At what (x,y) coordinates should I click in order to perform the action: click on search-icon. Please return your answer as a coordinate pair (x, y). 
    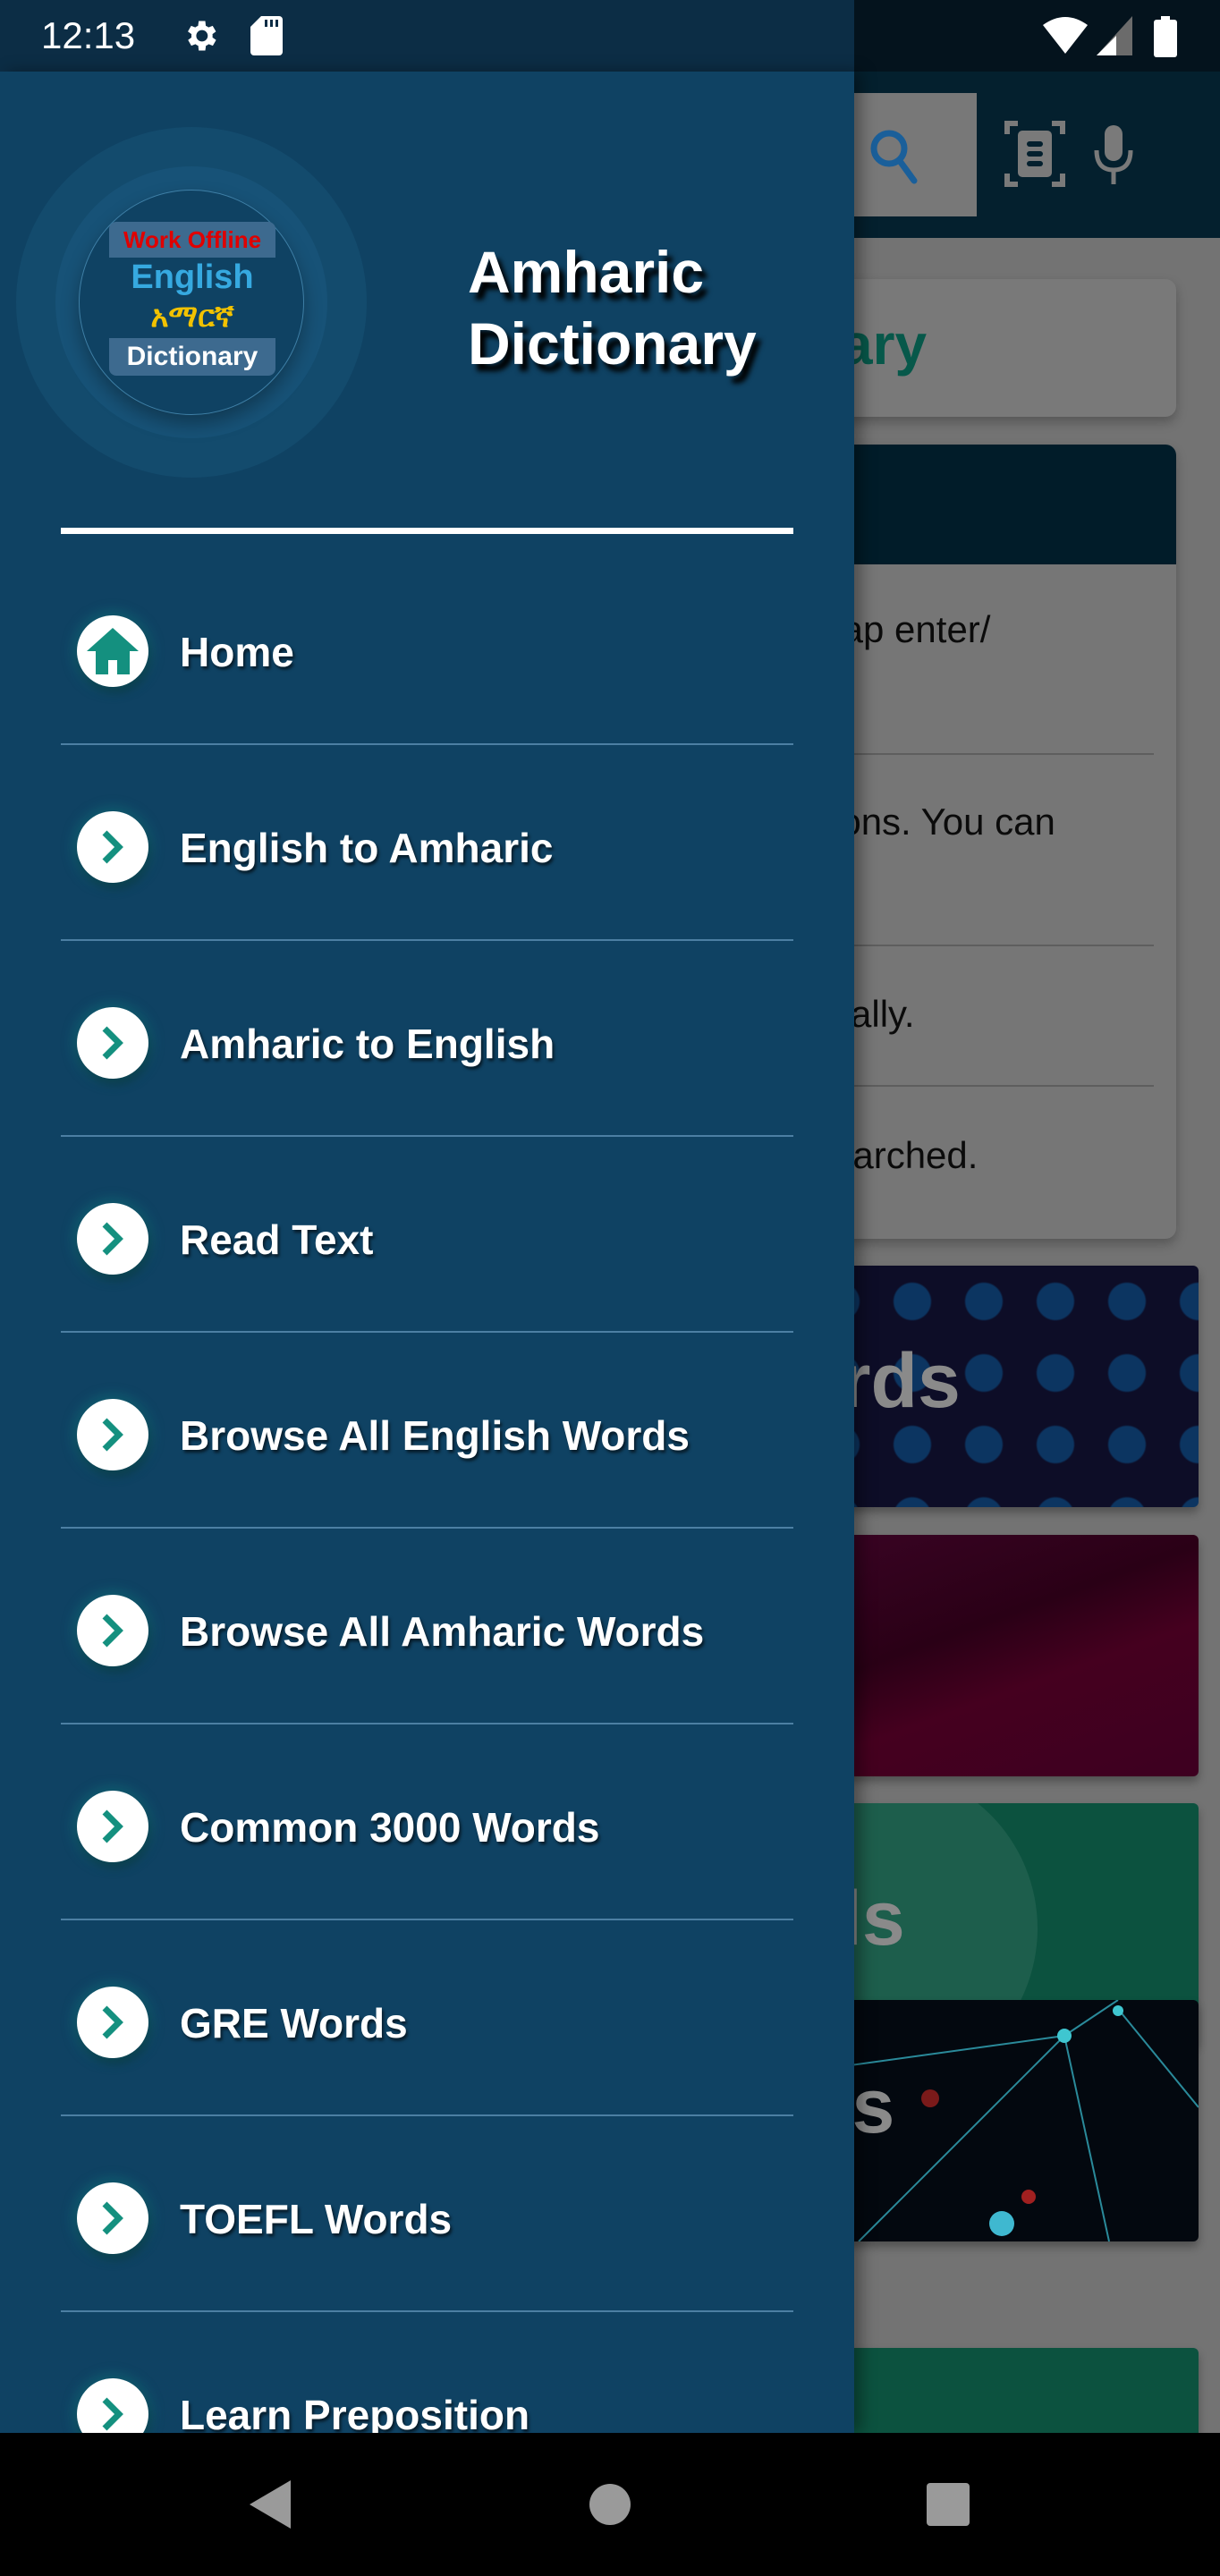
    Looking at the image, I should click on (895, 156).